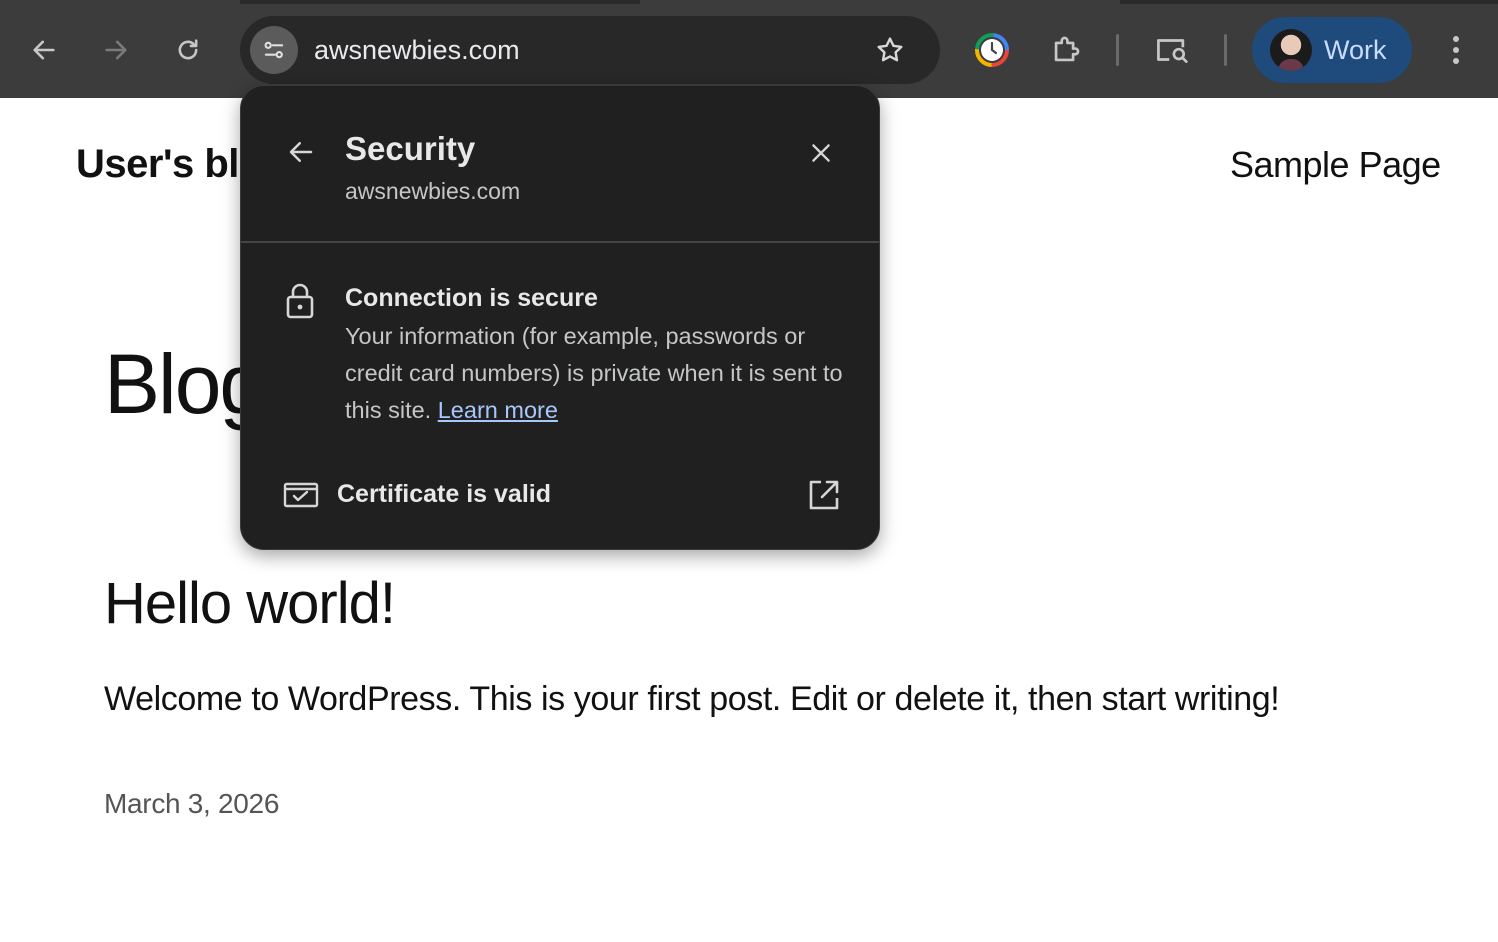 This screenshot has height=942, width=1498. I want to click on avatar, so click(1291, 50).